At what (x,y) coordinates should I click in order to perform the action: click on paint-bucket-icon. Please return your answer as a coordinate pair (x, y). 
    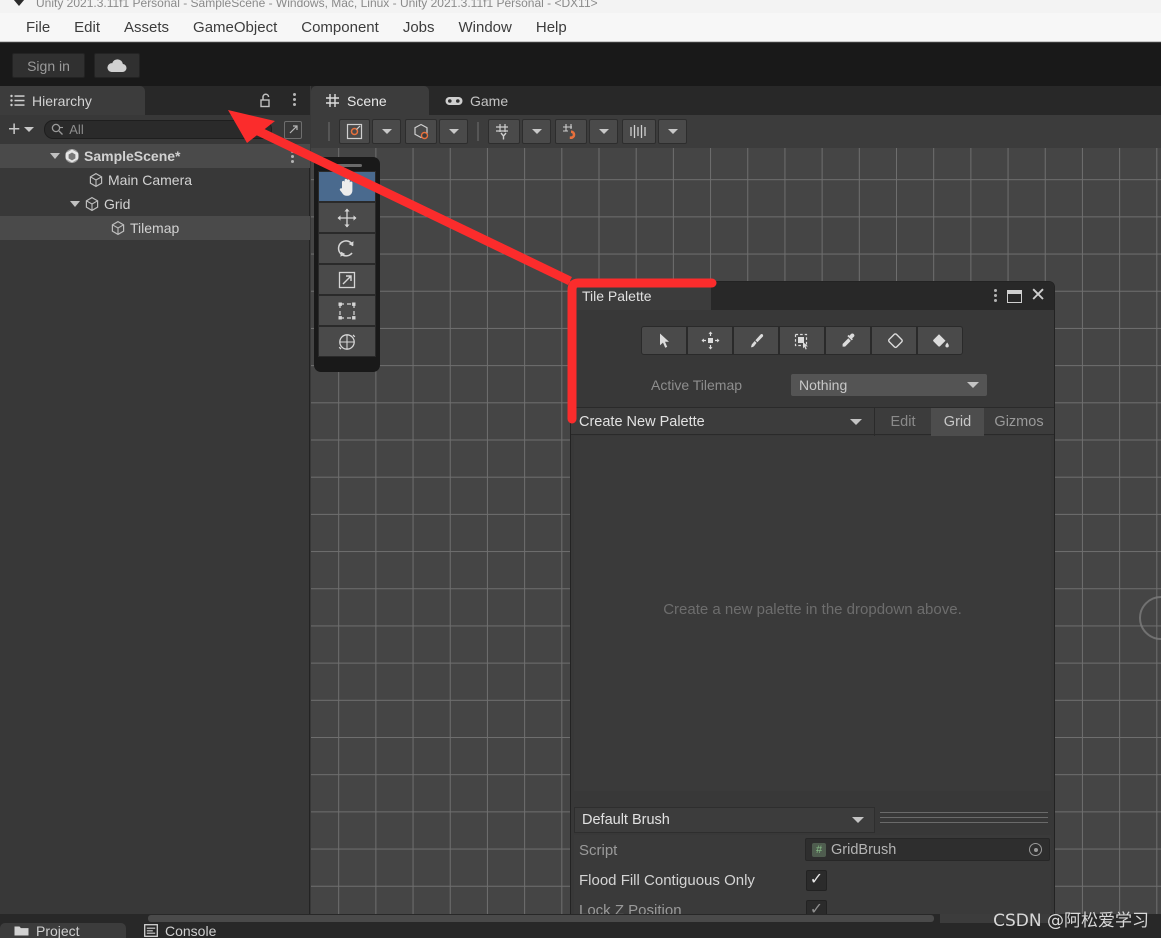
    Looking at the image, I should click on (940, 340).